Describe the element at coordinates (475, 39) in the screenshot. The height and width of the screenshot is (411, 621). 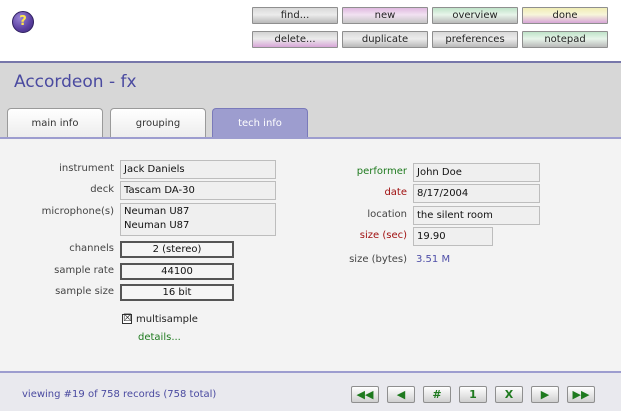
I see `preferences-button: preferences` at that location.